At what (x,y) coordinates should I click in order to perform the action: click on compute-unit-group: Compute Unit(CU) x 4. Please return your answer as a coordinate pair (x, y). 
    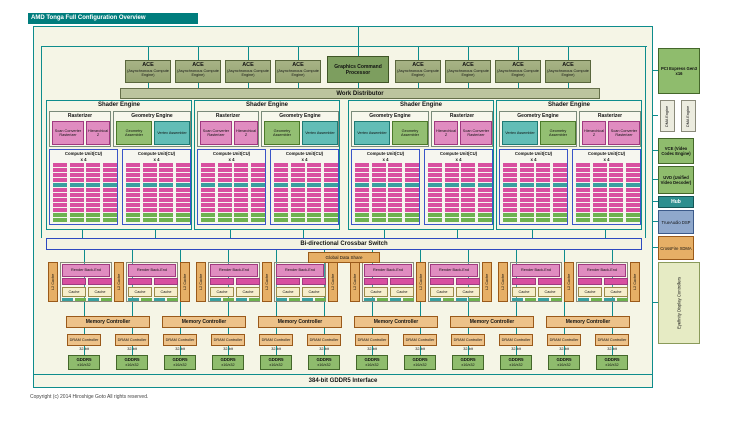
    Looking at the image, I should click on (304, 187).